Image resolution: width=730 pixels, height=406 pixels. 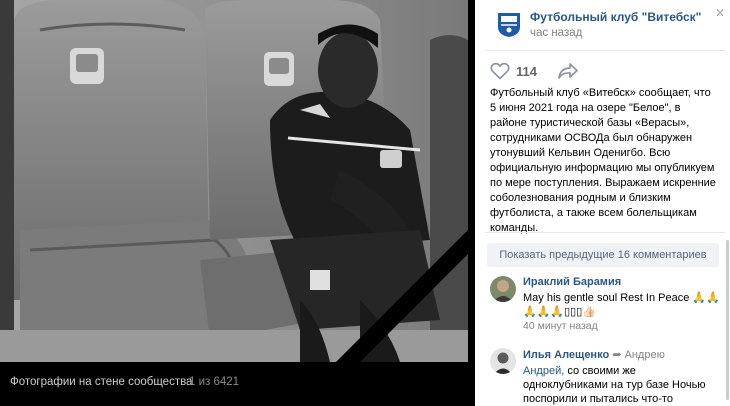 I want to click on comment-mention: Андрей,, so click(x=543, y=371).